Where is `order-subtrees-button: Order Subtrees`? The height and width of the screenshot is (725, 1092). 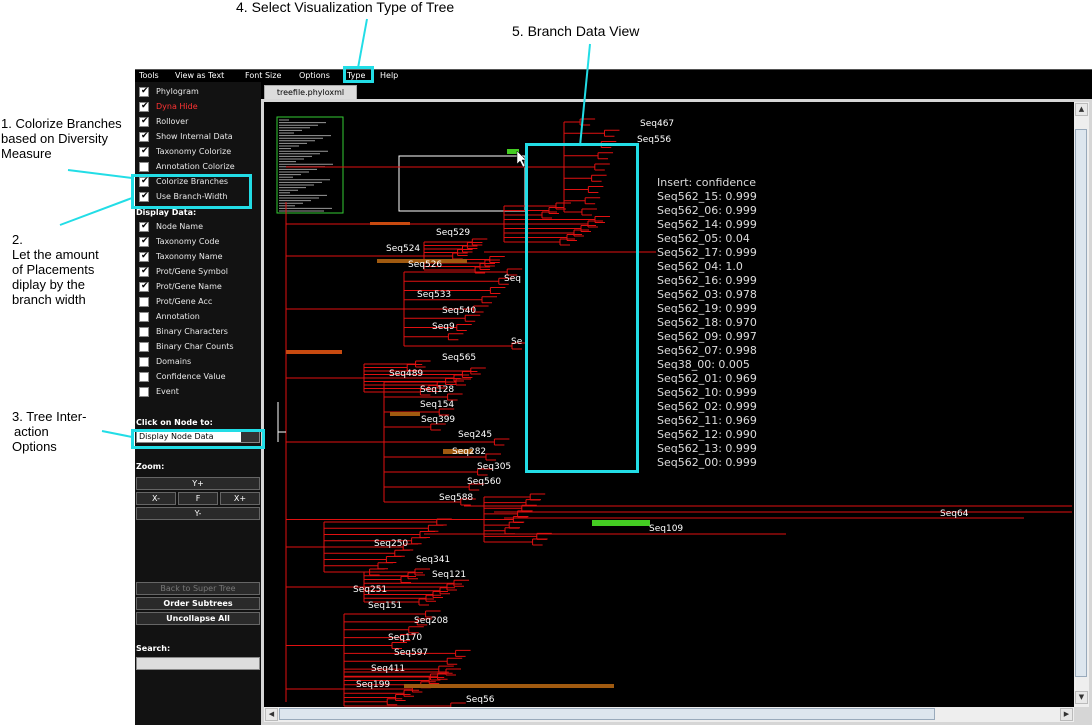 order-subtrees-button: Order Subtrees is located at coordinates (198, 603).